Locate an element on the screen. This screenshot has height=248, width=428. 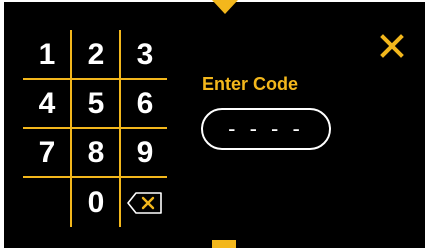
key-1: 1 is located at coordinates (47, 54).